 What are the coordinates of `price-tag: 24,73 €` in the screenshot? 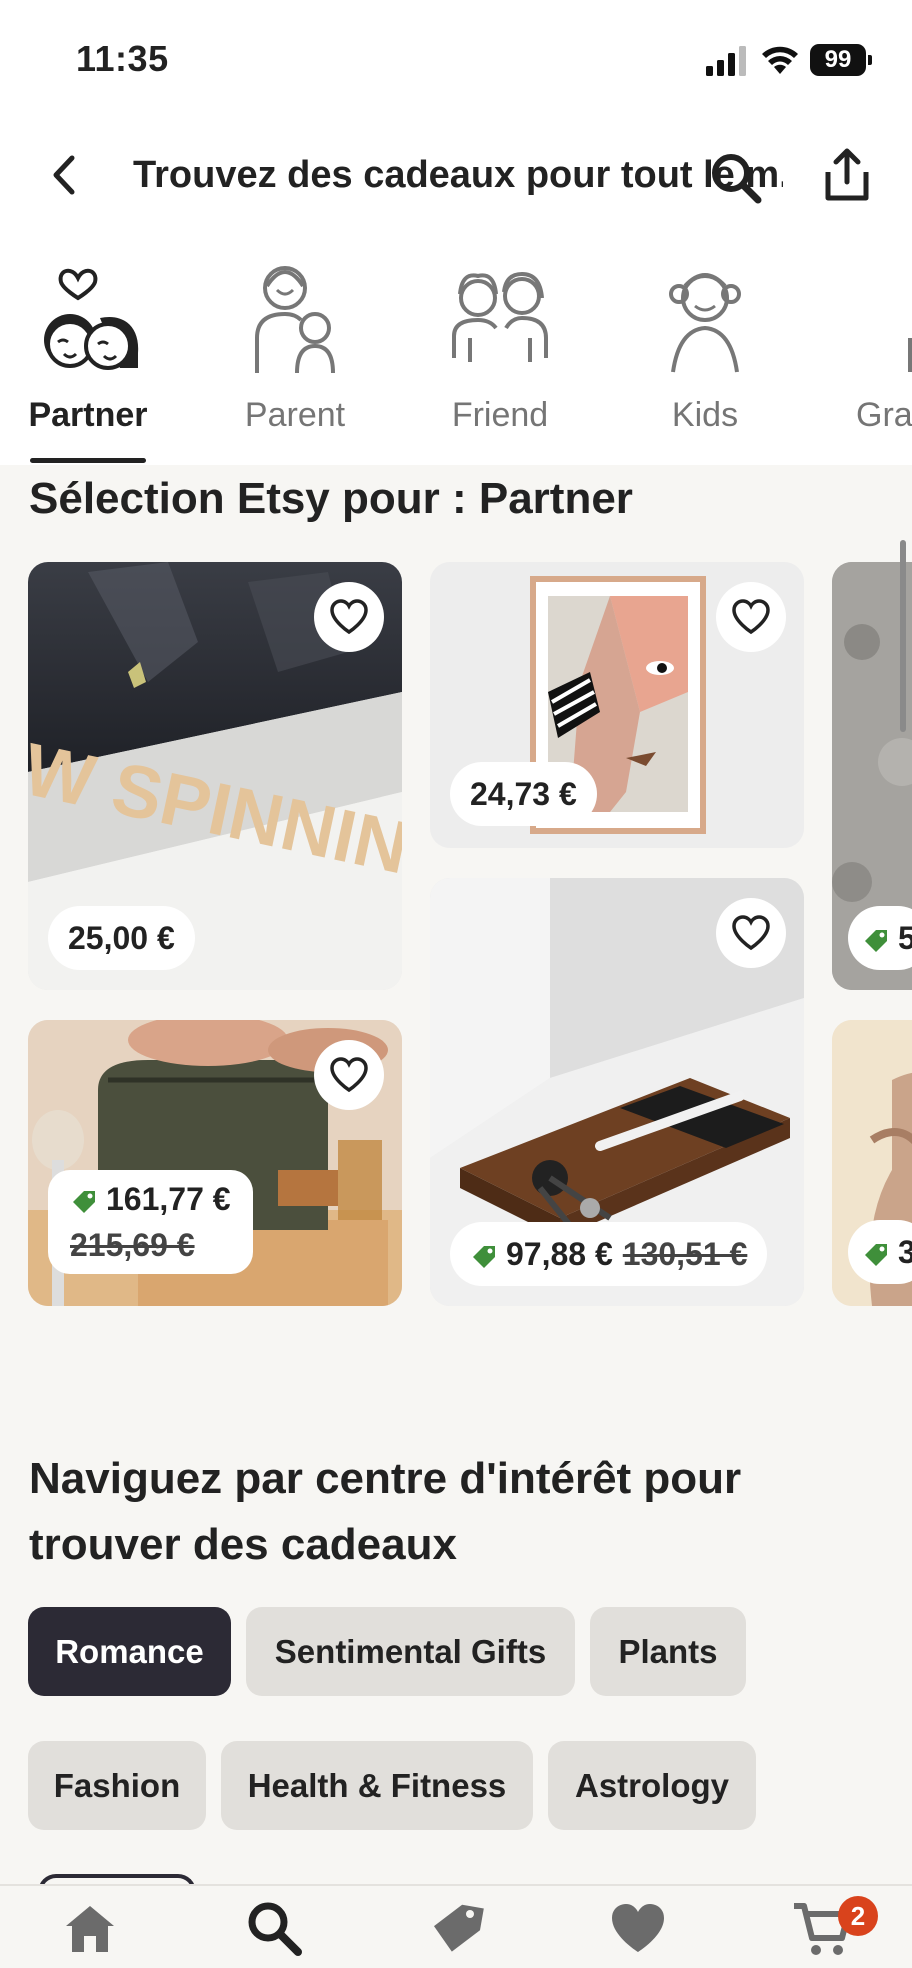 It's located at (523, 794).